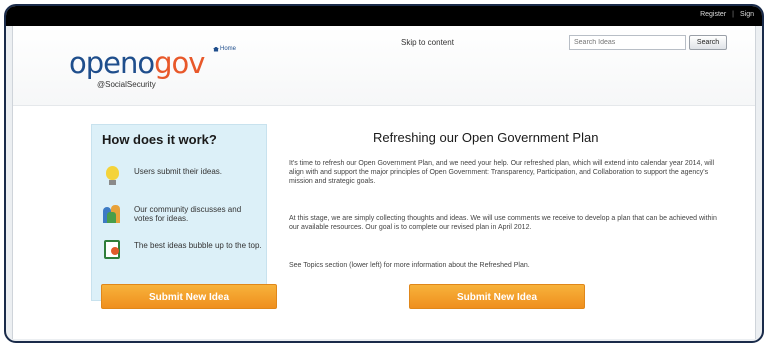 The width and height of the screenshot is (768, 347). I want to click on lightbulb-icon, so click(112, 176).